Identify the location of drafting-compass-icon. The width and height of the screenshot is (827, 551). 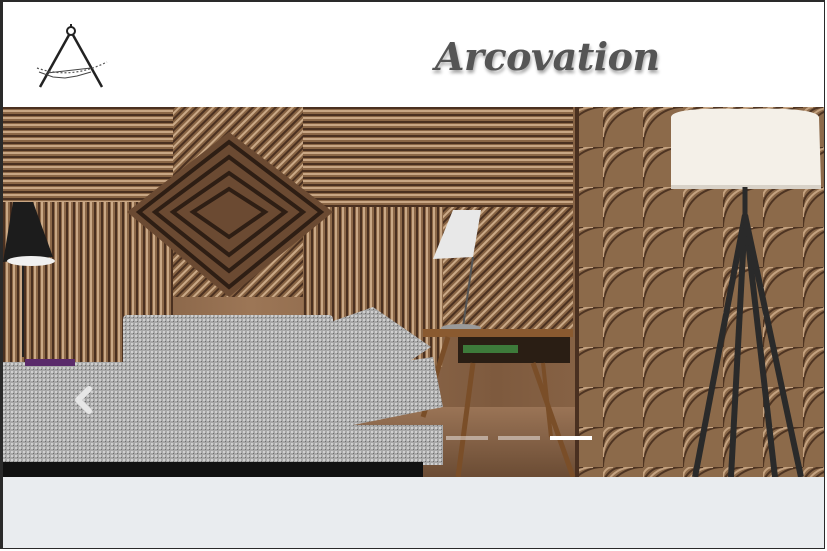
(71, 57).